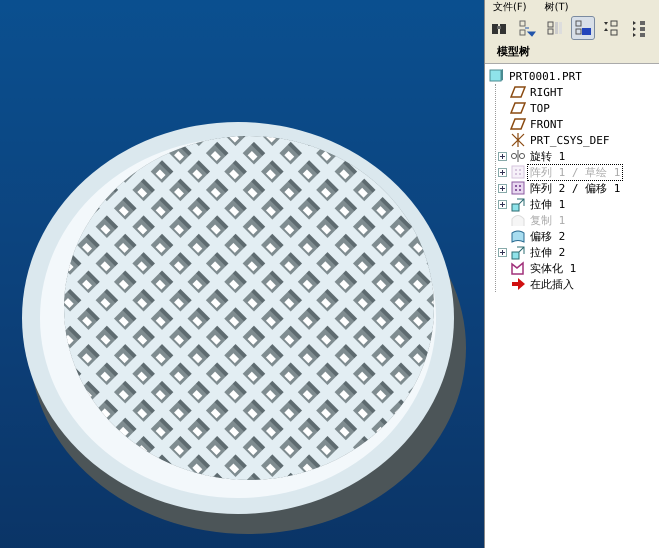 The height and width of the screenshot is (548, 659). What do you see at coordinates (518, 268) in the screenshot?
I see `solidify-icon` at bounding box center [518, 268].